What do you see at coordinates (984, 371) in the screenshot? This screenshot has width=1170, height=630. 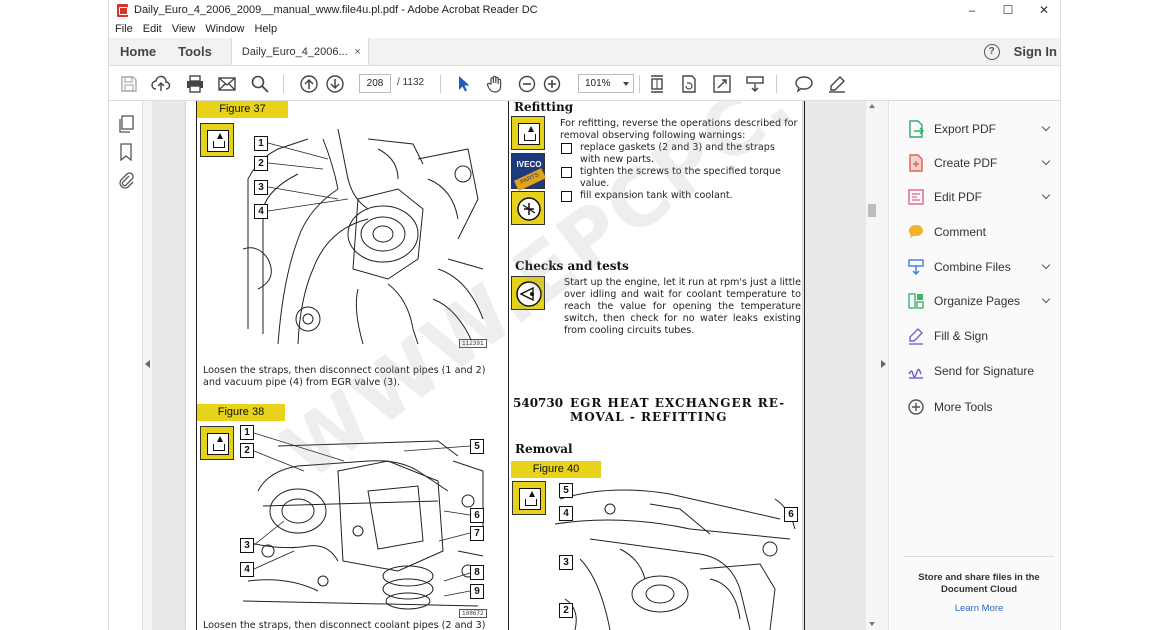 I see `tool-label: Send for Signature` at bounding box center [984, 371].